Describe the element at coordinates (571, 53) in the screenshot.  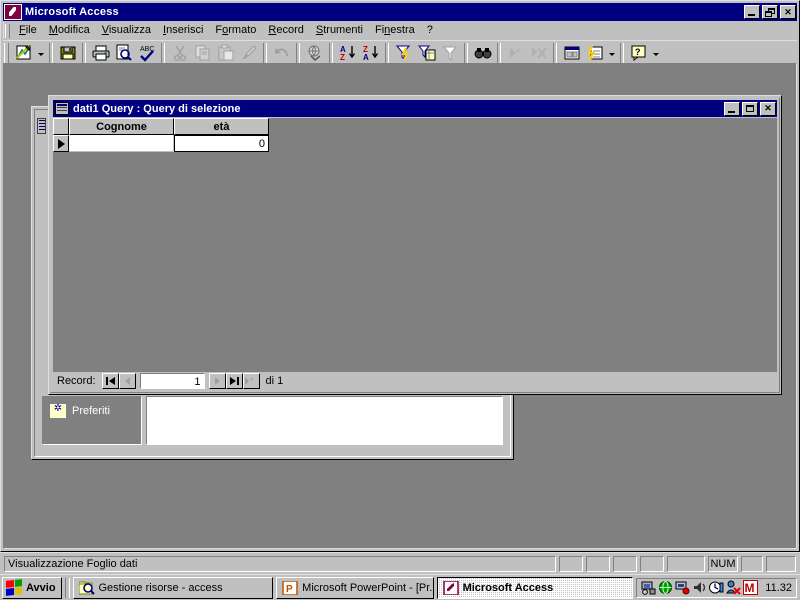
I see `database-window-icon` at that location.